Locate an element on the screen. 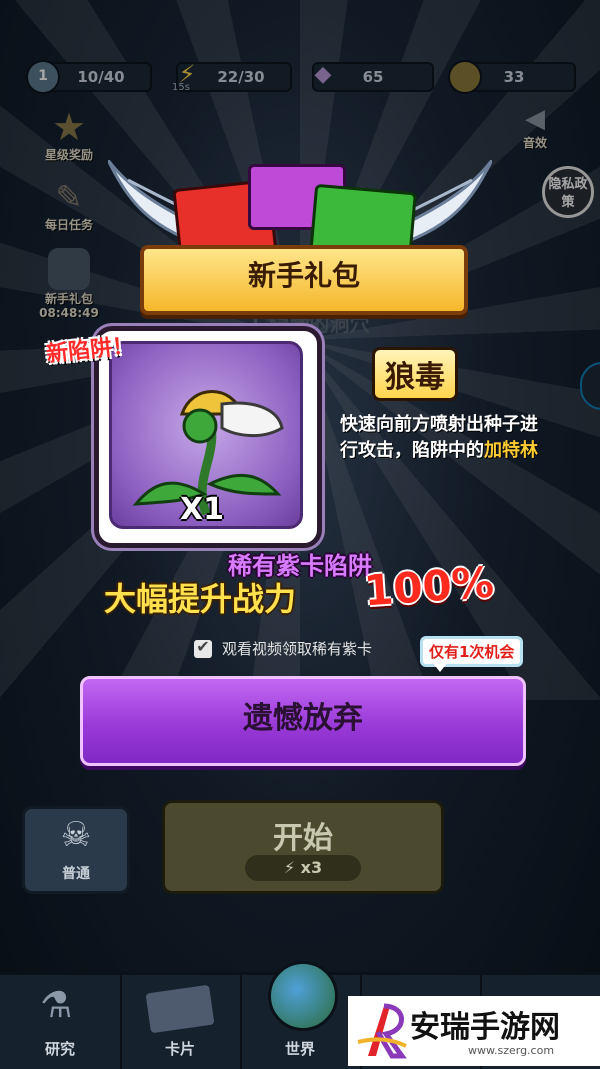 The width and height of the screenshot is (600, 1069). skull-icon: ☠ is located at coordinates (76, 835).